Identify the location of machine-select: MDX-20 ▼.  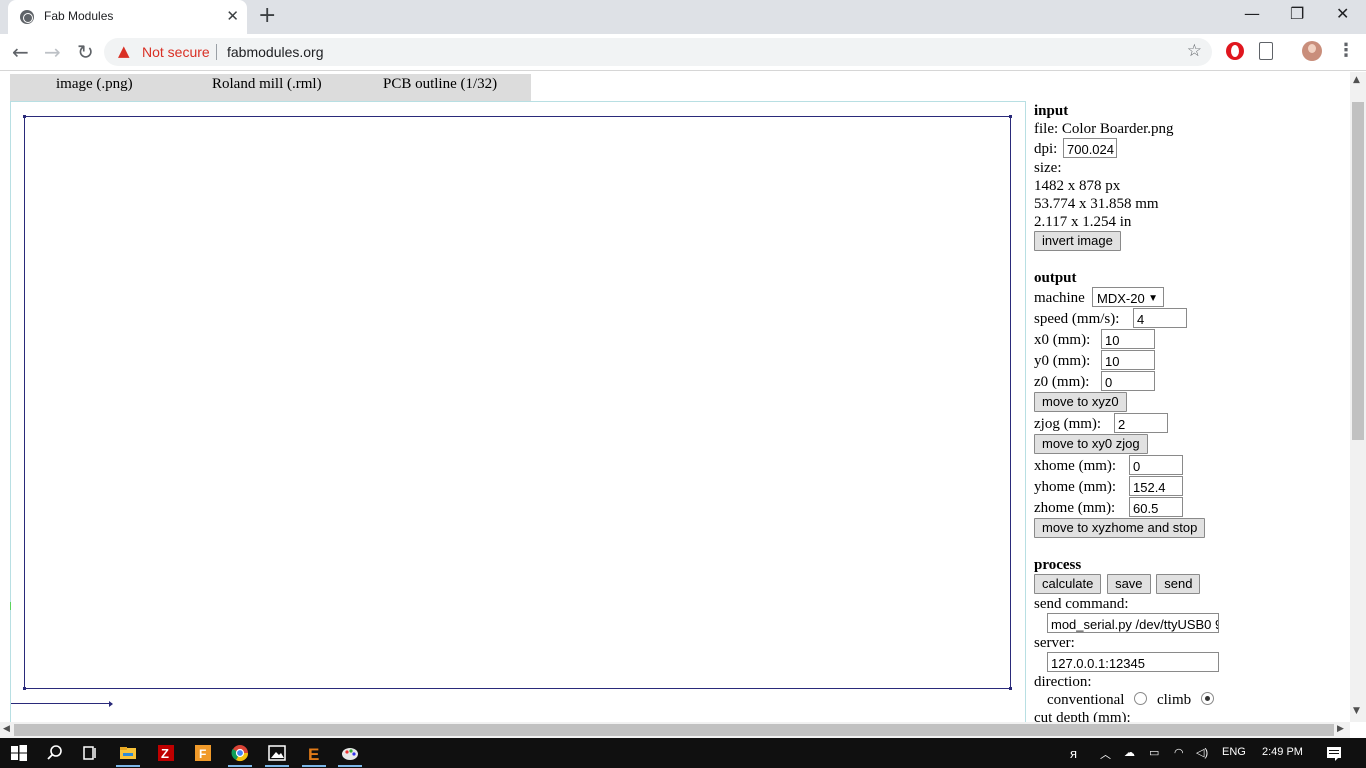
(1128, 297).